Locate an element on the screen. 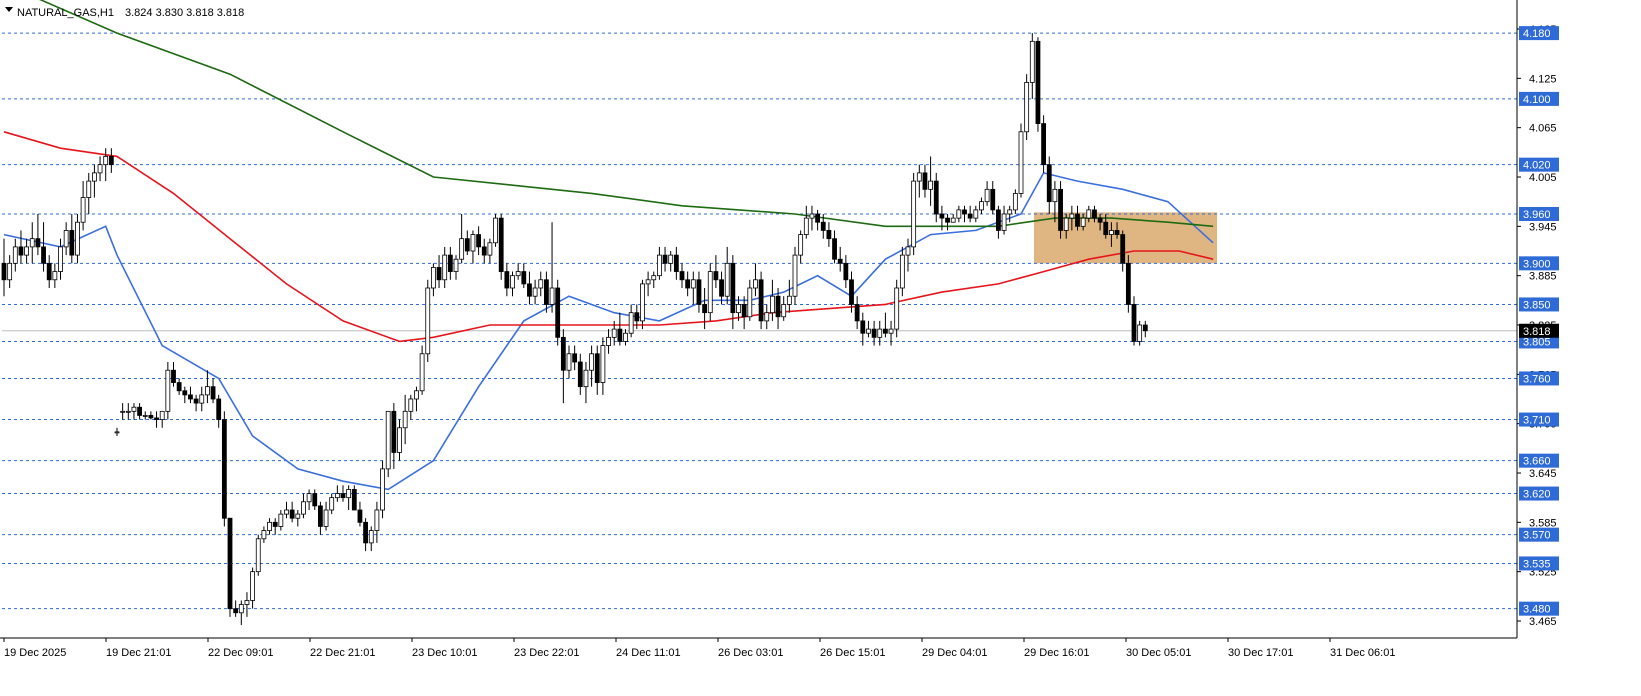  level-price-label: 3.570 is located at coordinates (1537, 536).